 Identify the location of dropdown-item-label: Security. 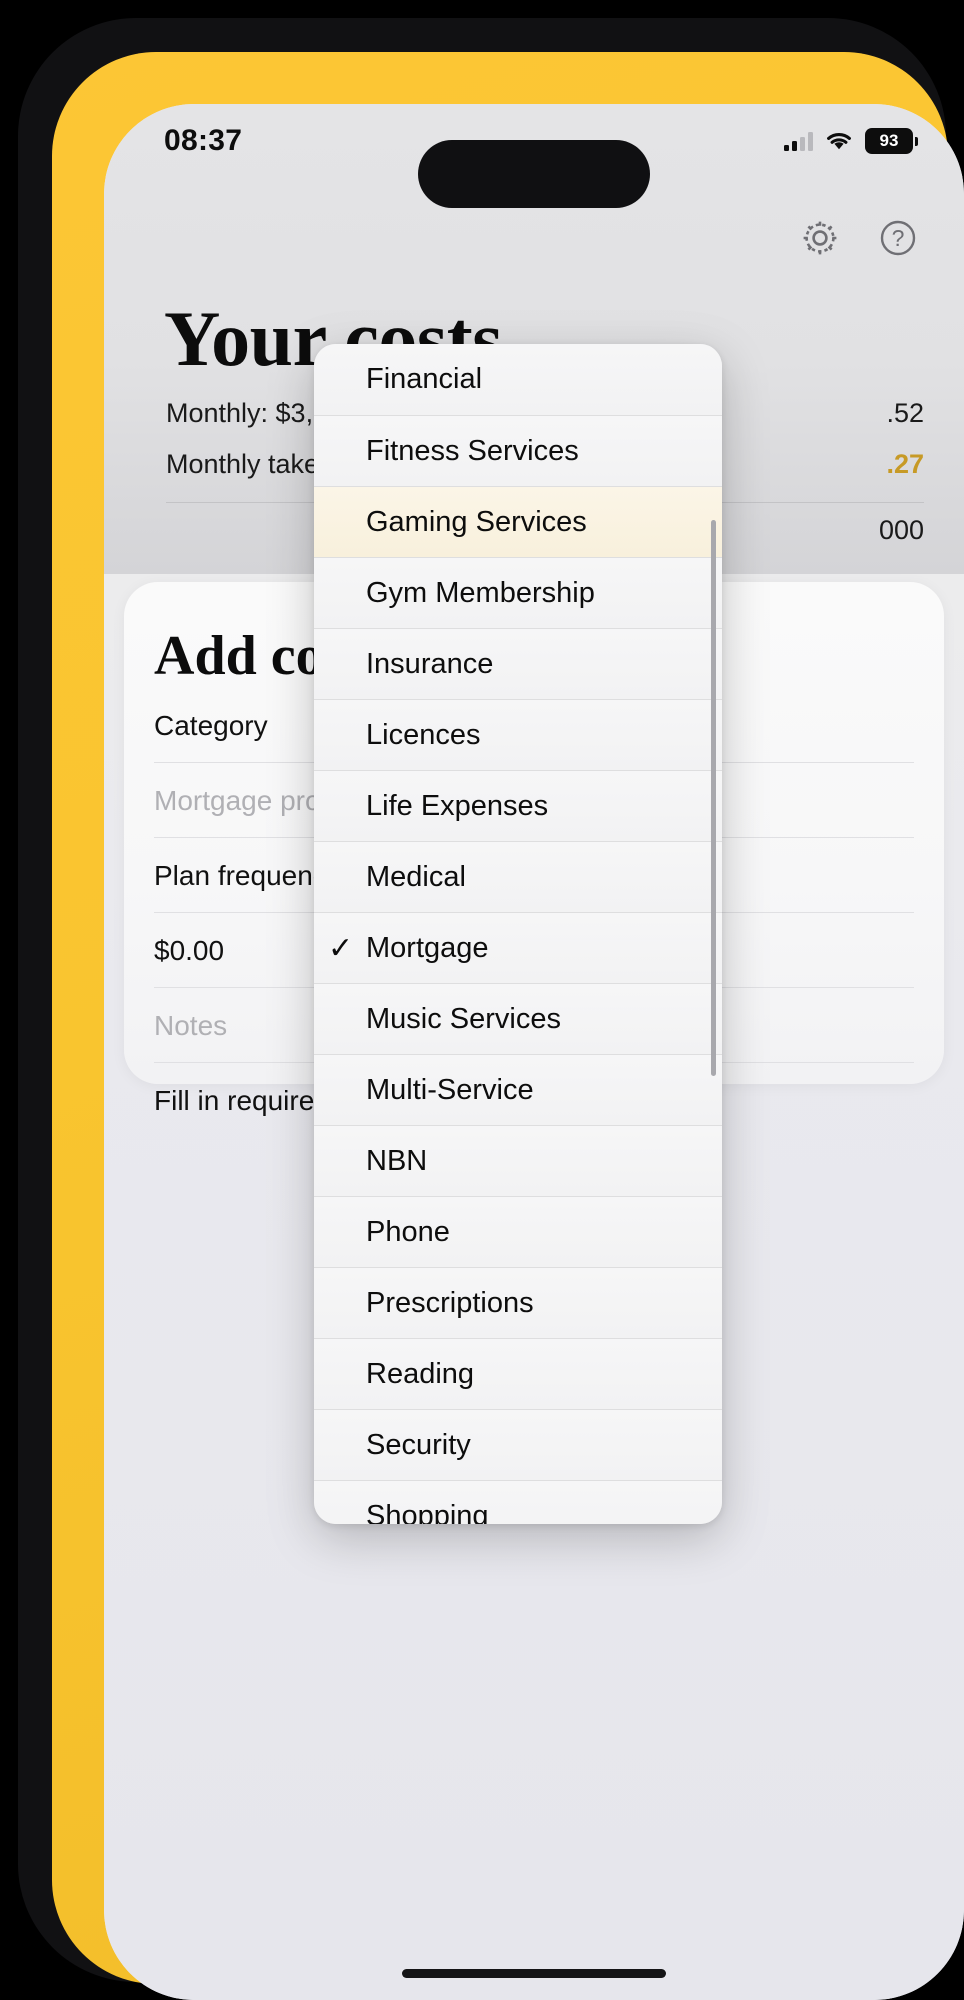
(418, 1444).